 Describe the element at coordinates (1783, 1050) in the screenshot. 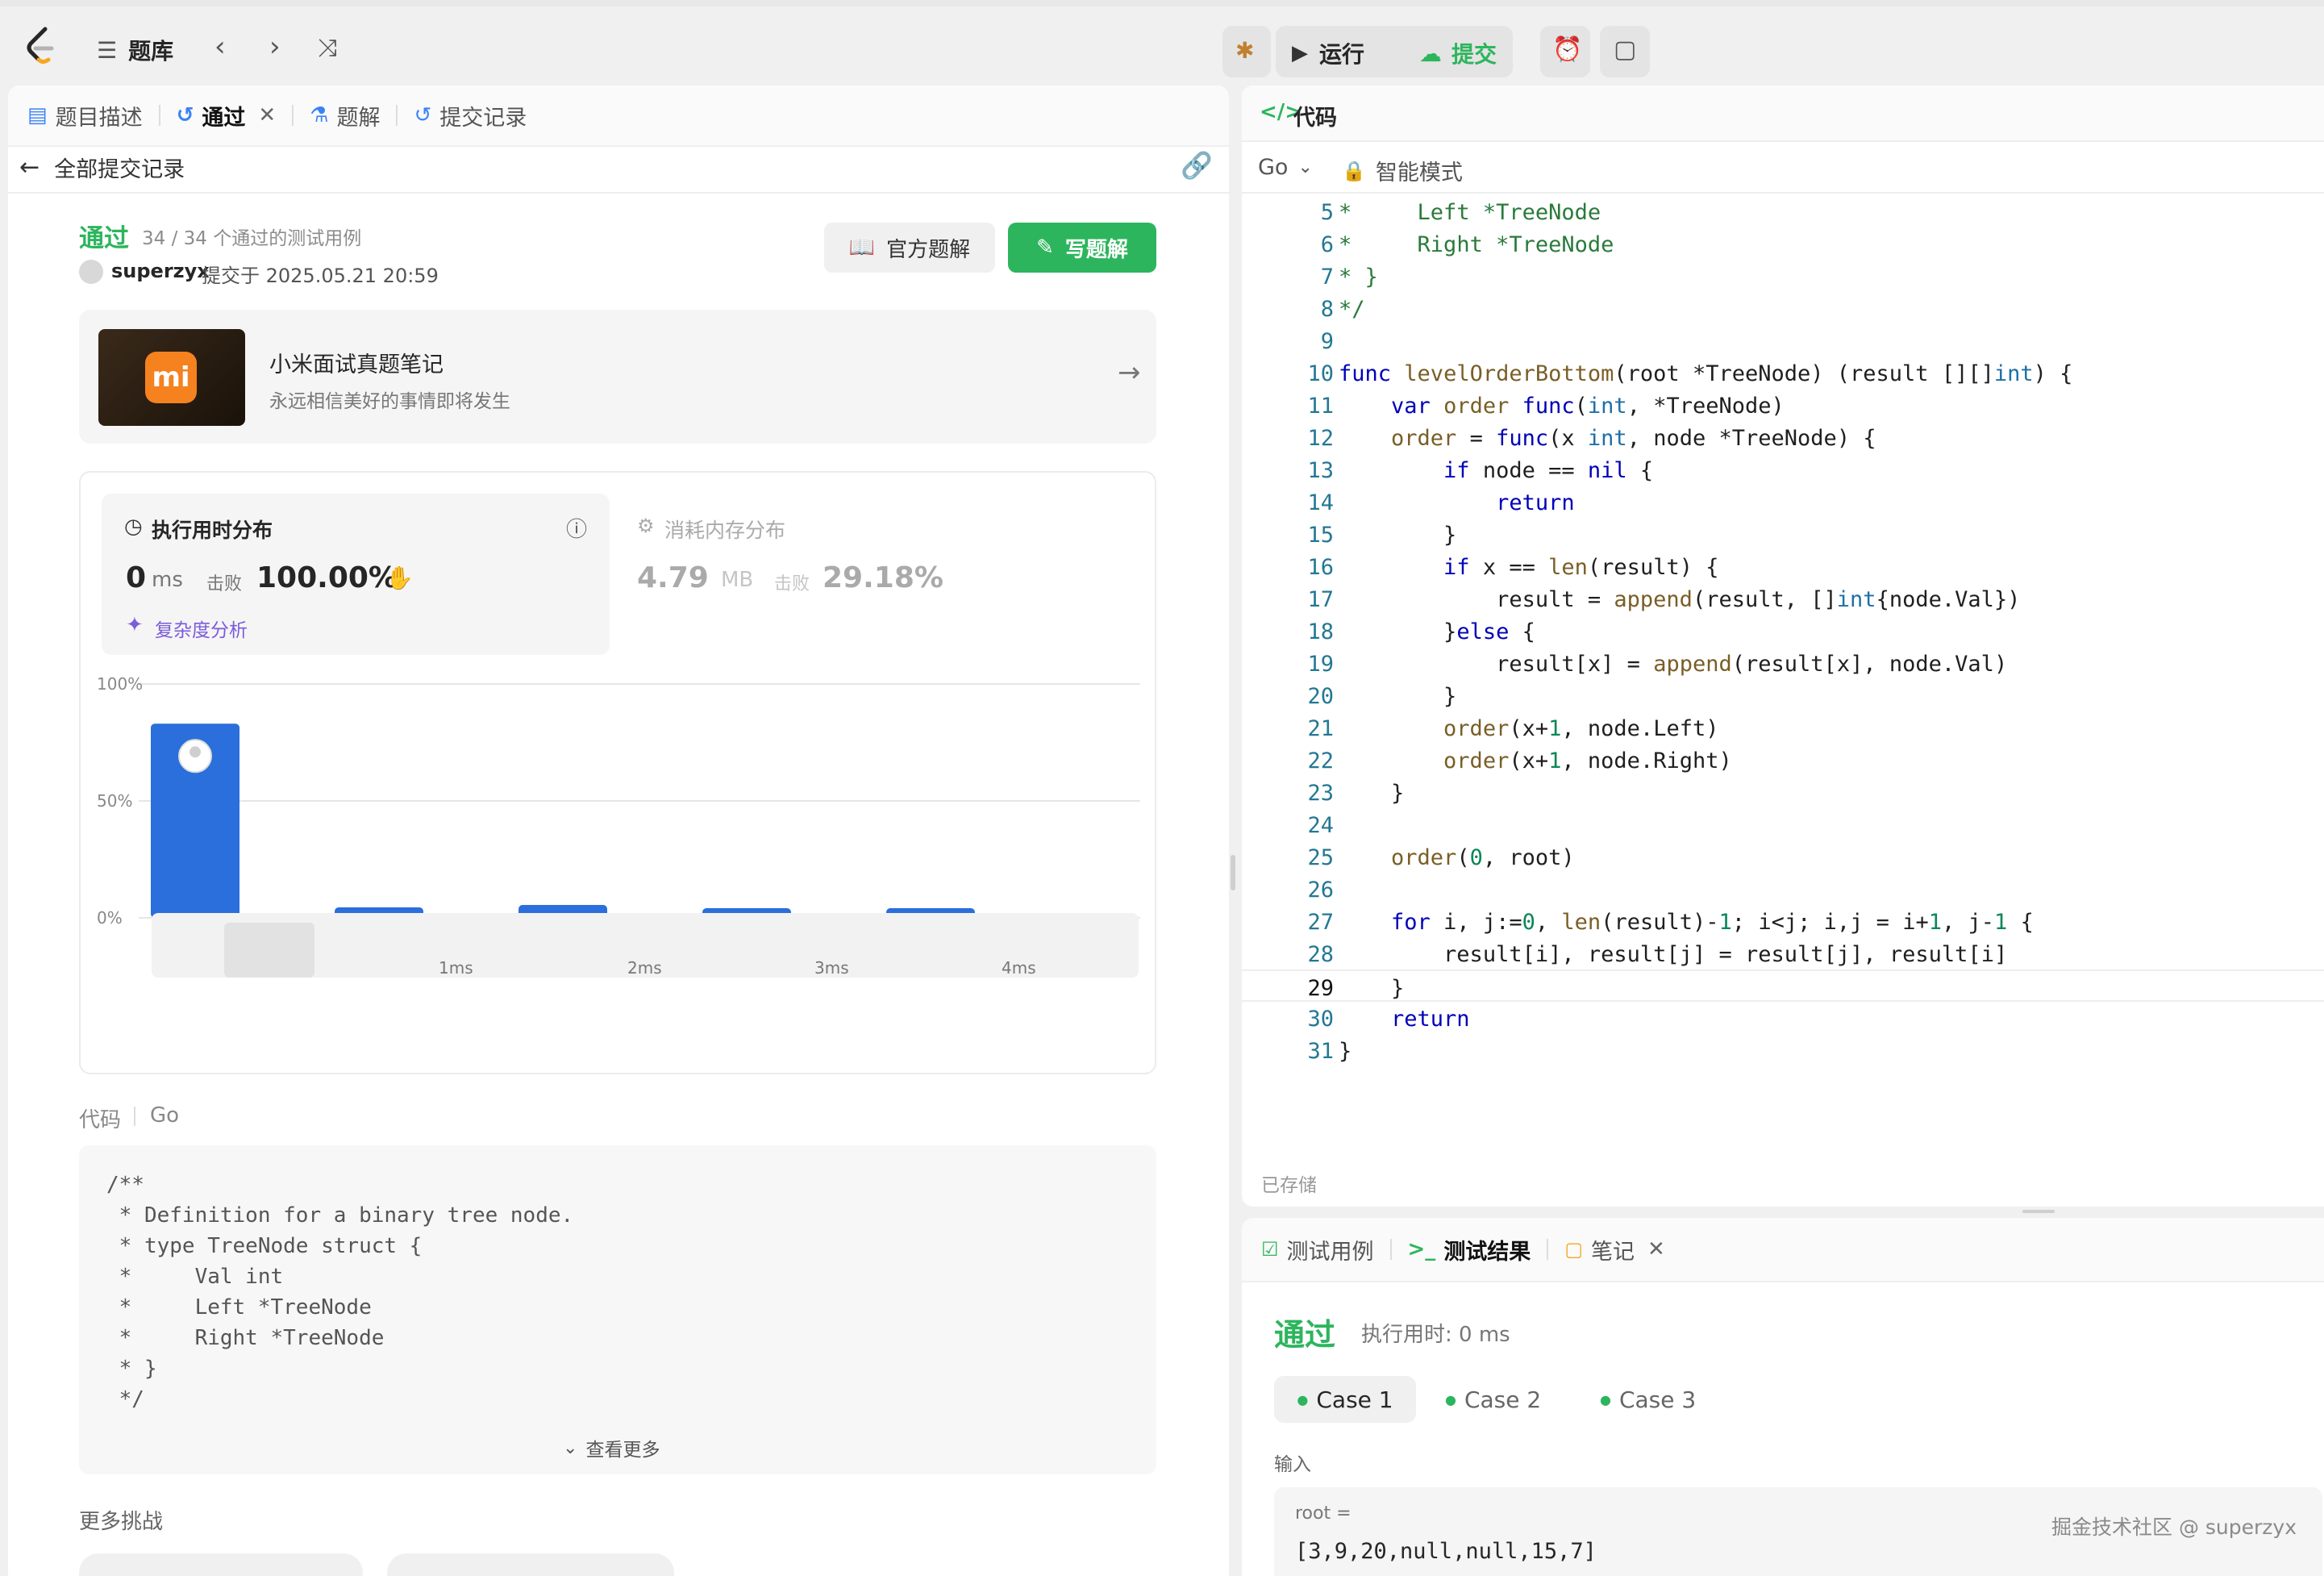

I see `editor-line: 31}` at that location.